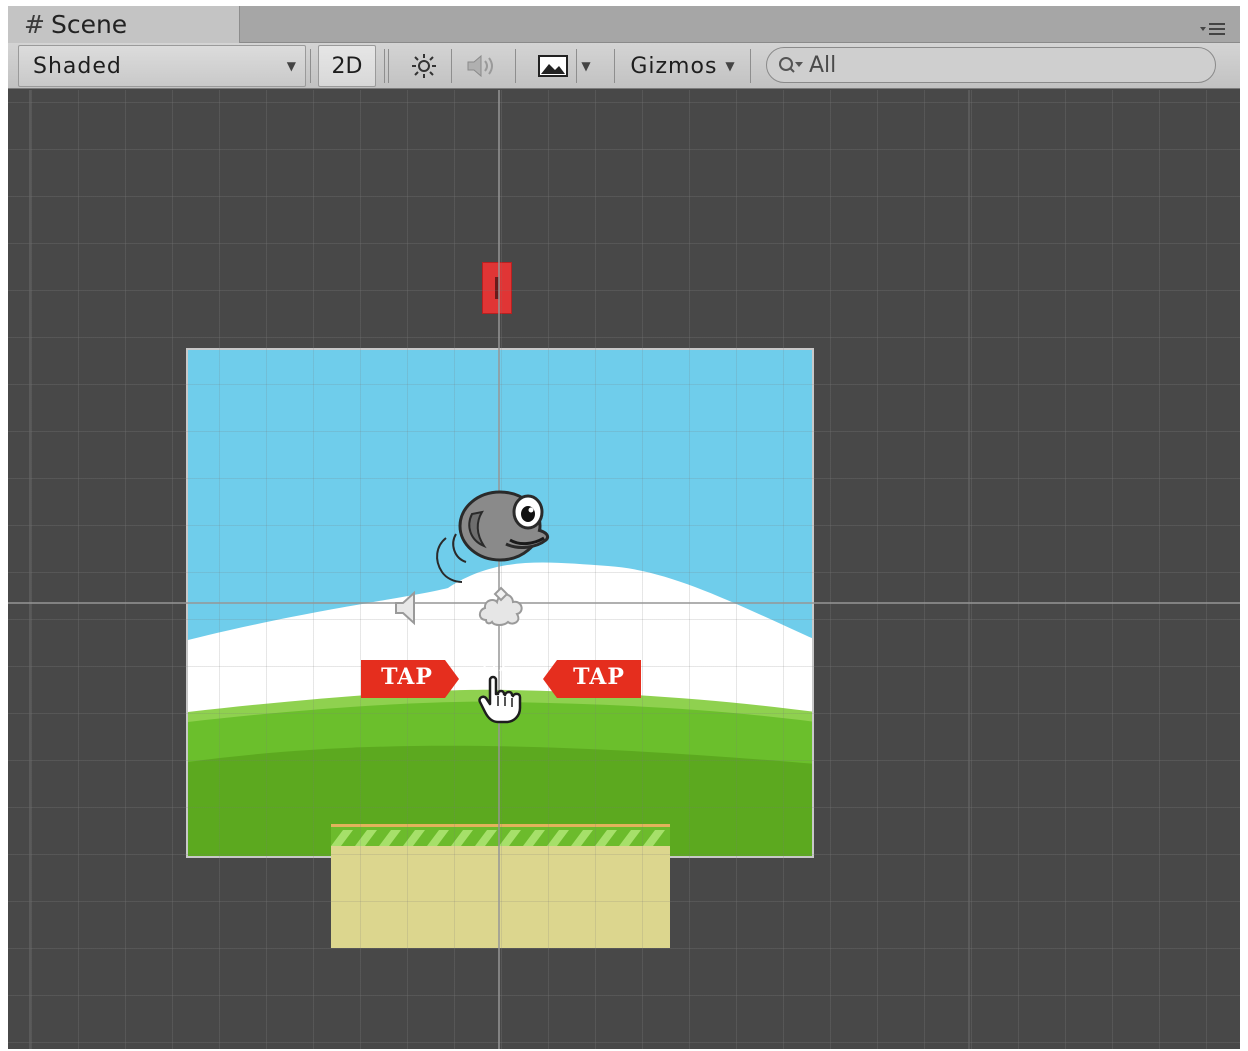 This screenshot has width=1248, height=1051. I want to click on tap-left-badge: TAP, so click(410, 679).